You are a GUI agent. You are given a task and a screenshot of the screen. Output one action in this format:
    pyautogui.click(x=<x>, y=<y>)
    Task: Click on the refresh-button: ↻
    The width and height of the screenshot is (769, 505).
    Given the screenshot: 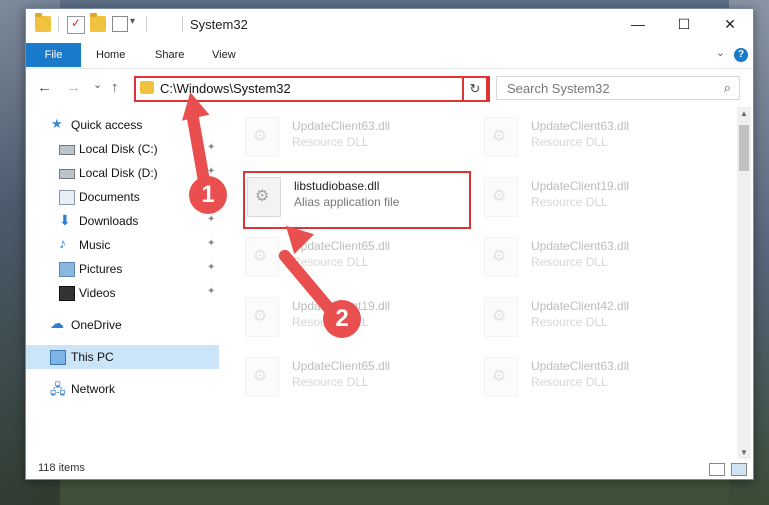 What is the action you would take?
    pyautogui.click(x=475, y=89)
    